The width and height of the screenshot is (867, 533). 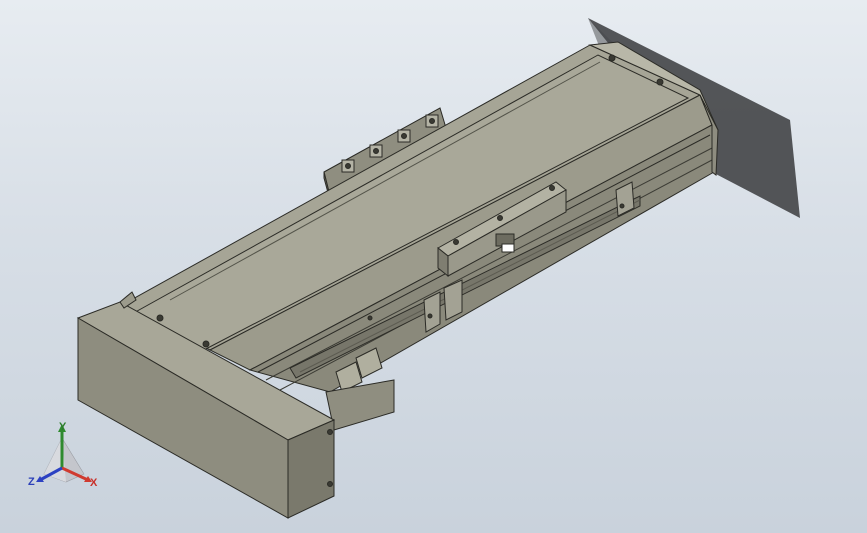 I want to click on y-axis-label: Y, so click(x=63, y=427).